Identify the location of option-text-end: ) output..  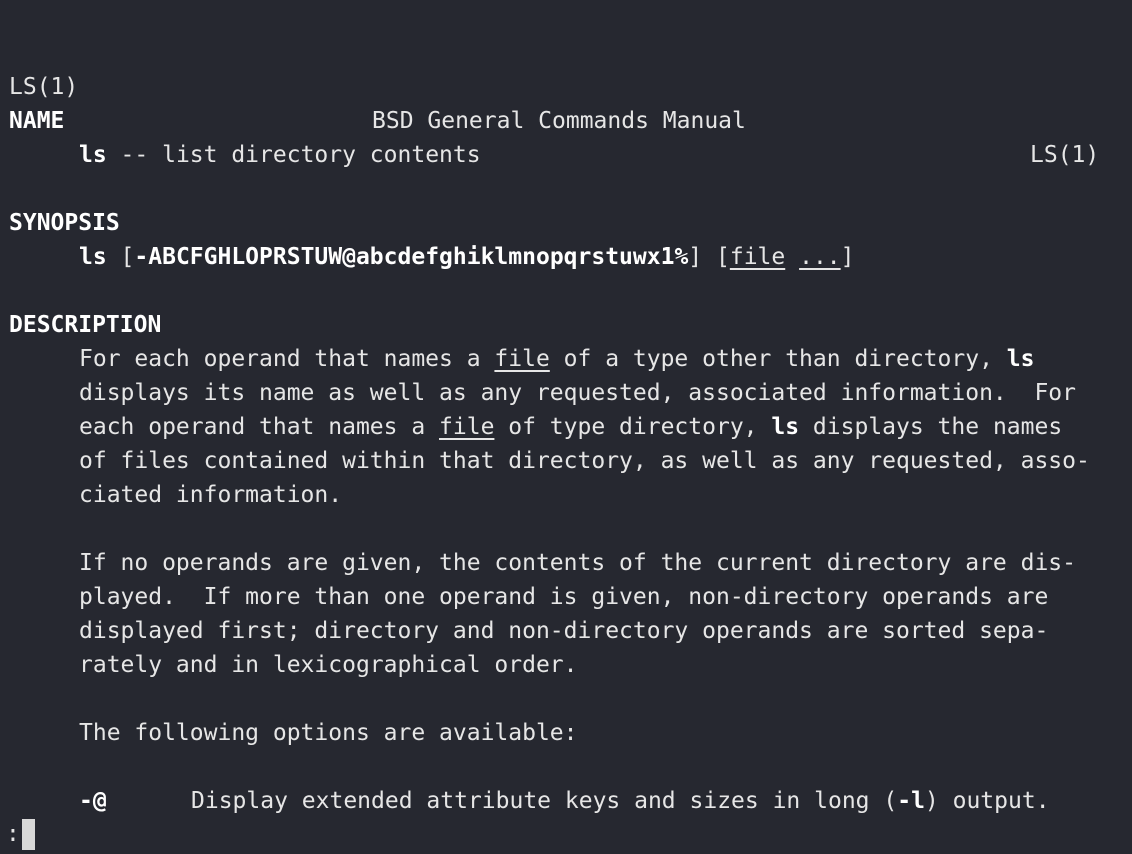
(987, 801).